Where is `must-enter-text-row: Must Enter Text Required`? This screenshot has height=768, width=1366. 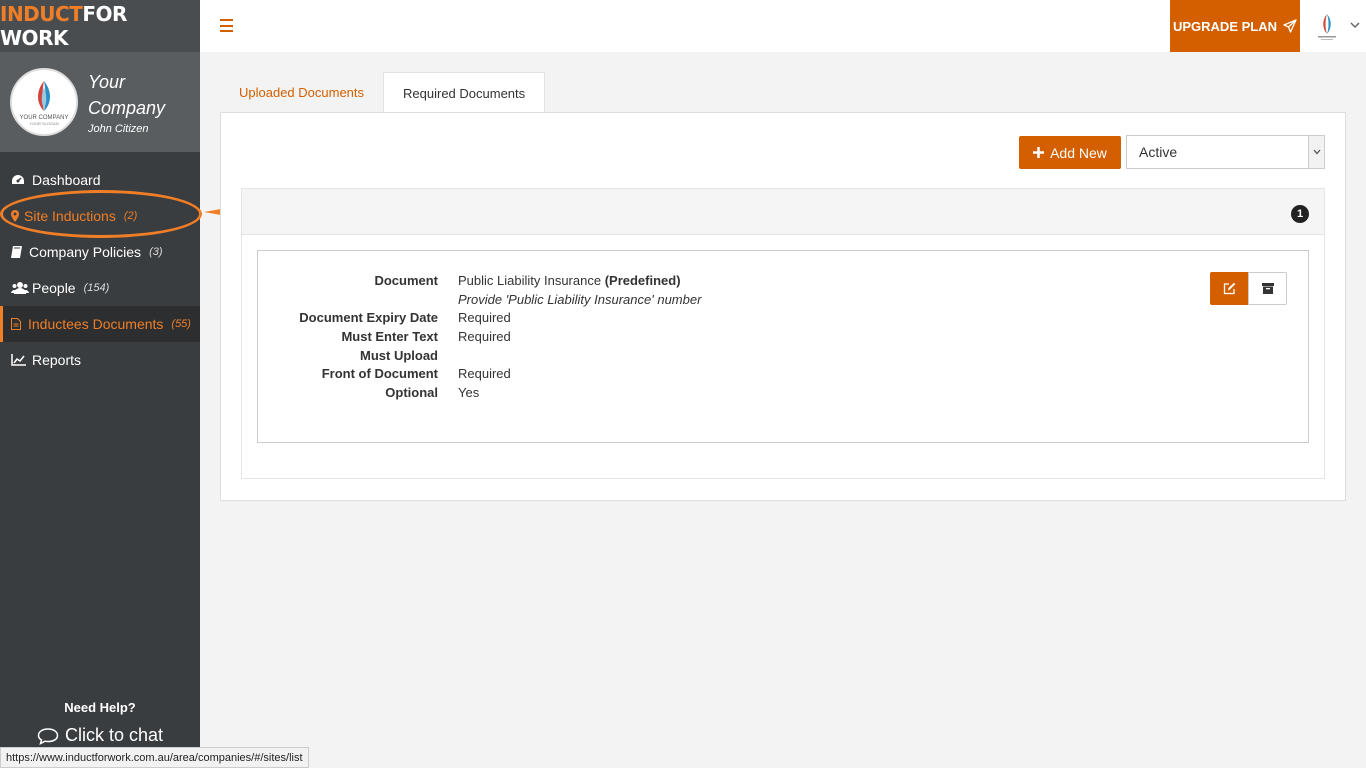 must-enter-text-row: Must Enter Text Required is located at coordinates (384, 336).